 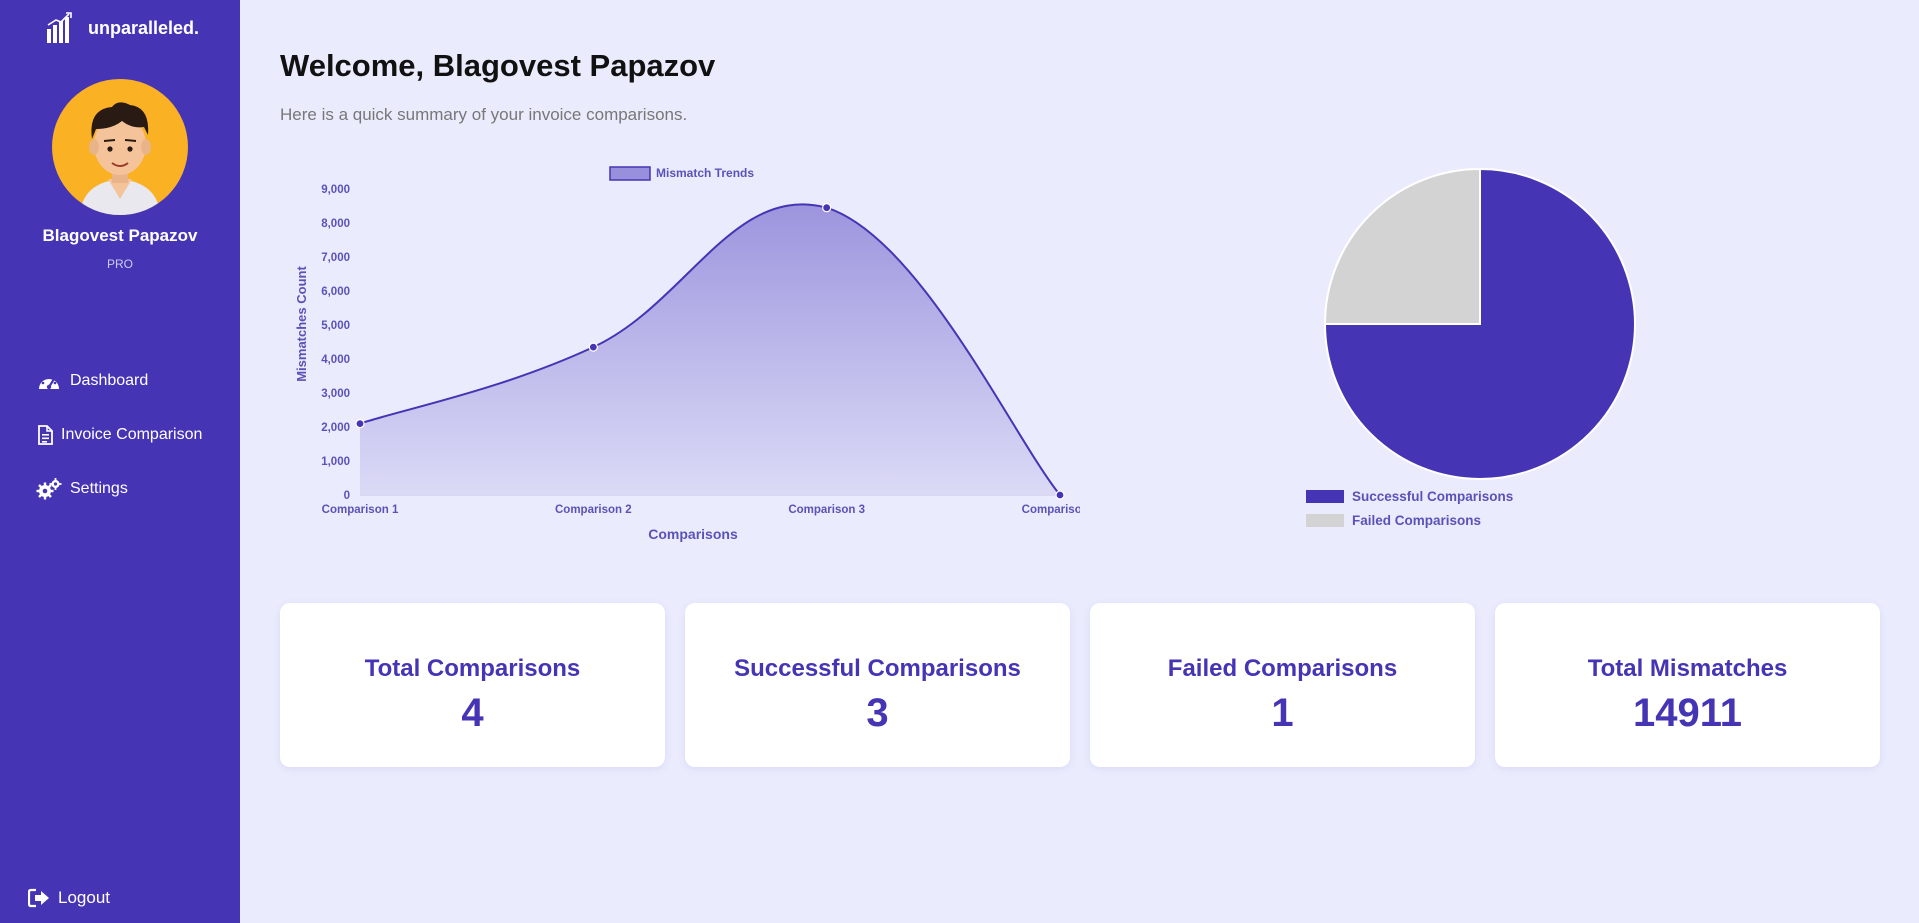 What do you see at coordinates (45, 435) in the screenshot?
I see `document-icon` at bounding box center [45, 435].